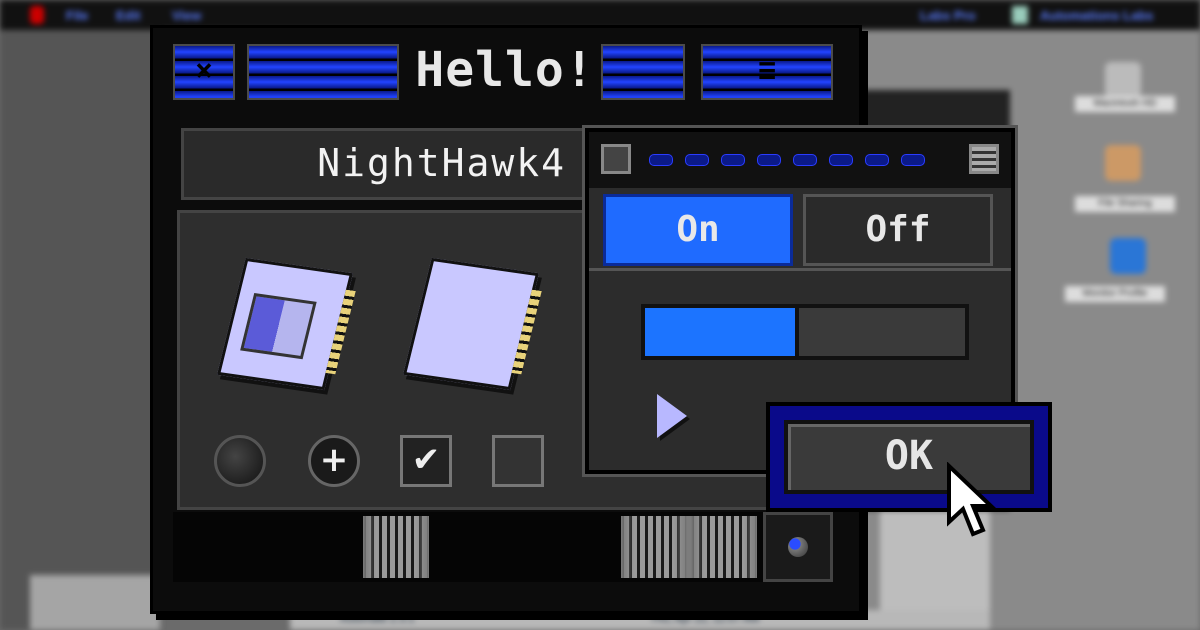 The height and width of the screenshot is (630, 1200). I want to click on ok-button-frame: OK, so click(909, 457).